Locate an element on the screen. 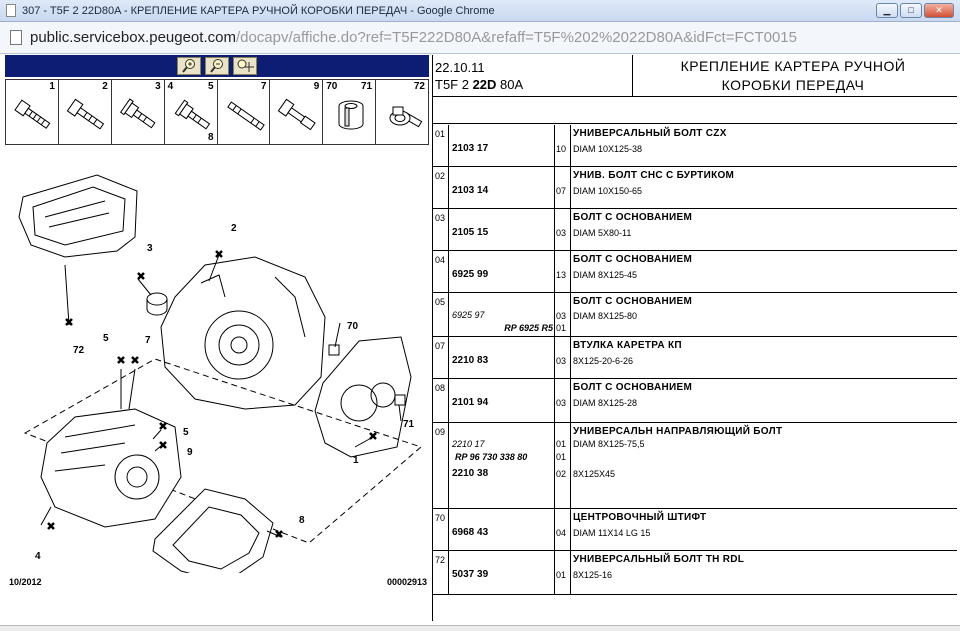 This screenshot has width=960, height=631. zoom-out-icon is located at coordinates (216, 66).